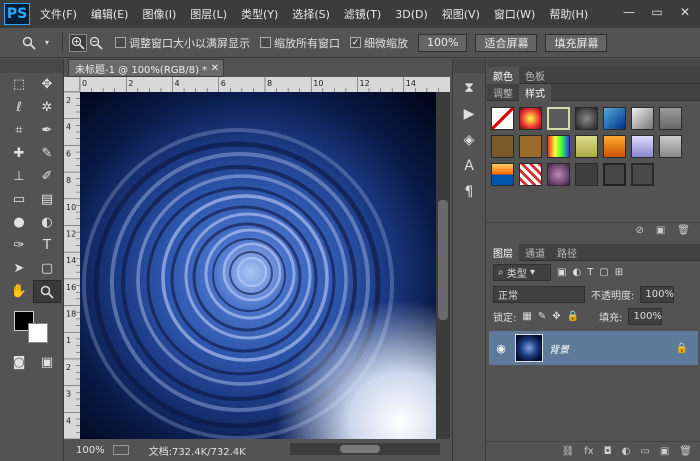  Describe the element at coordinates (215, 68) in the screenshot. I see `close-tab-icon: ✕` at that location.